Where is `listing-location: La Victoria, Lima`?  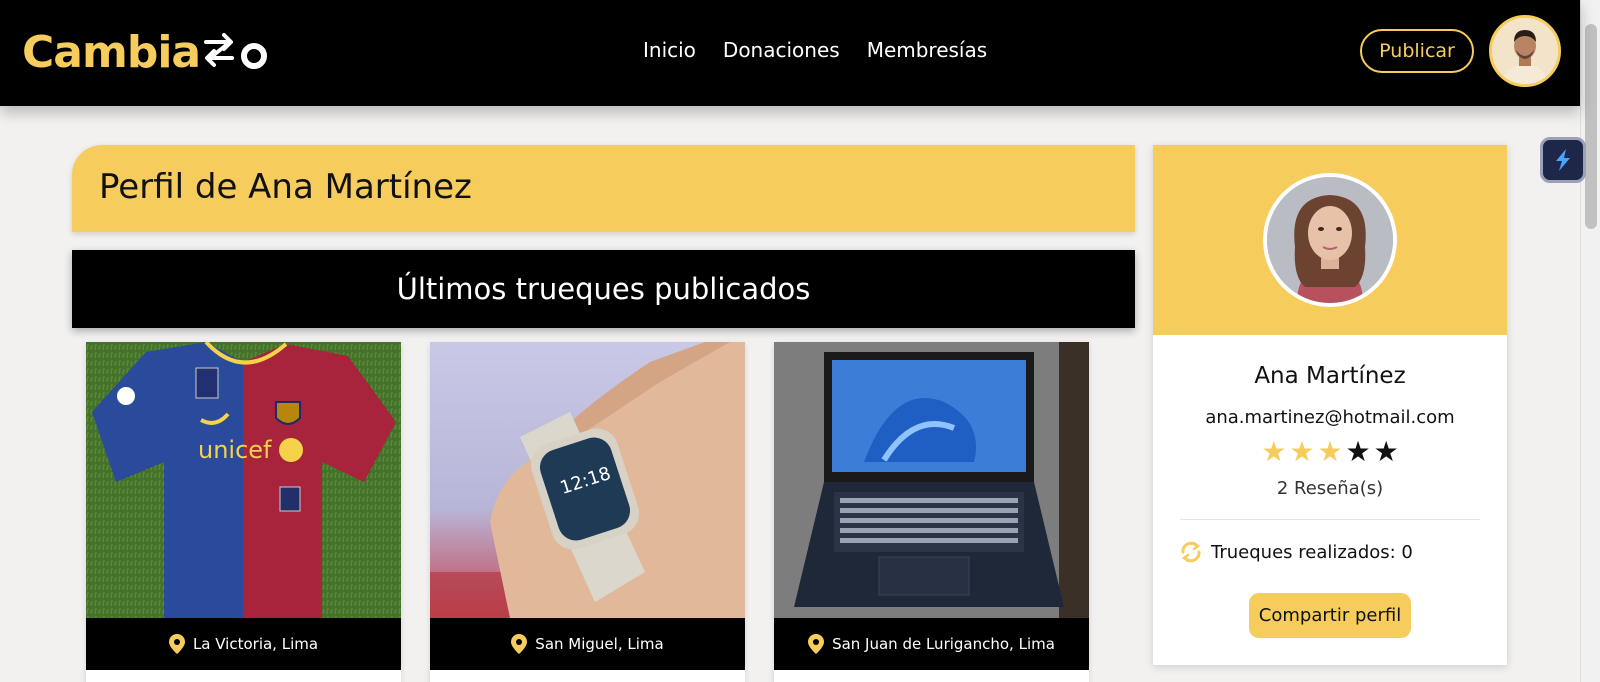
listing-location: La Victoria, Lima is located at coordinates (243, 644).